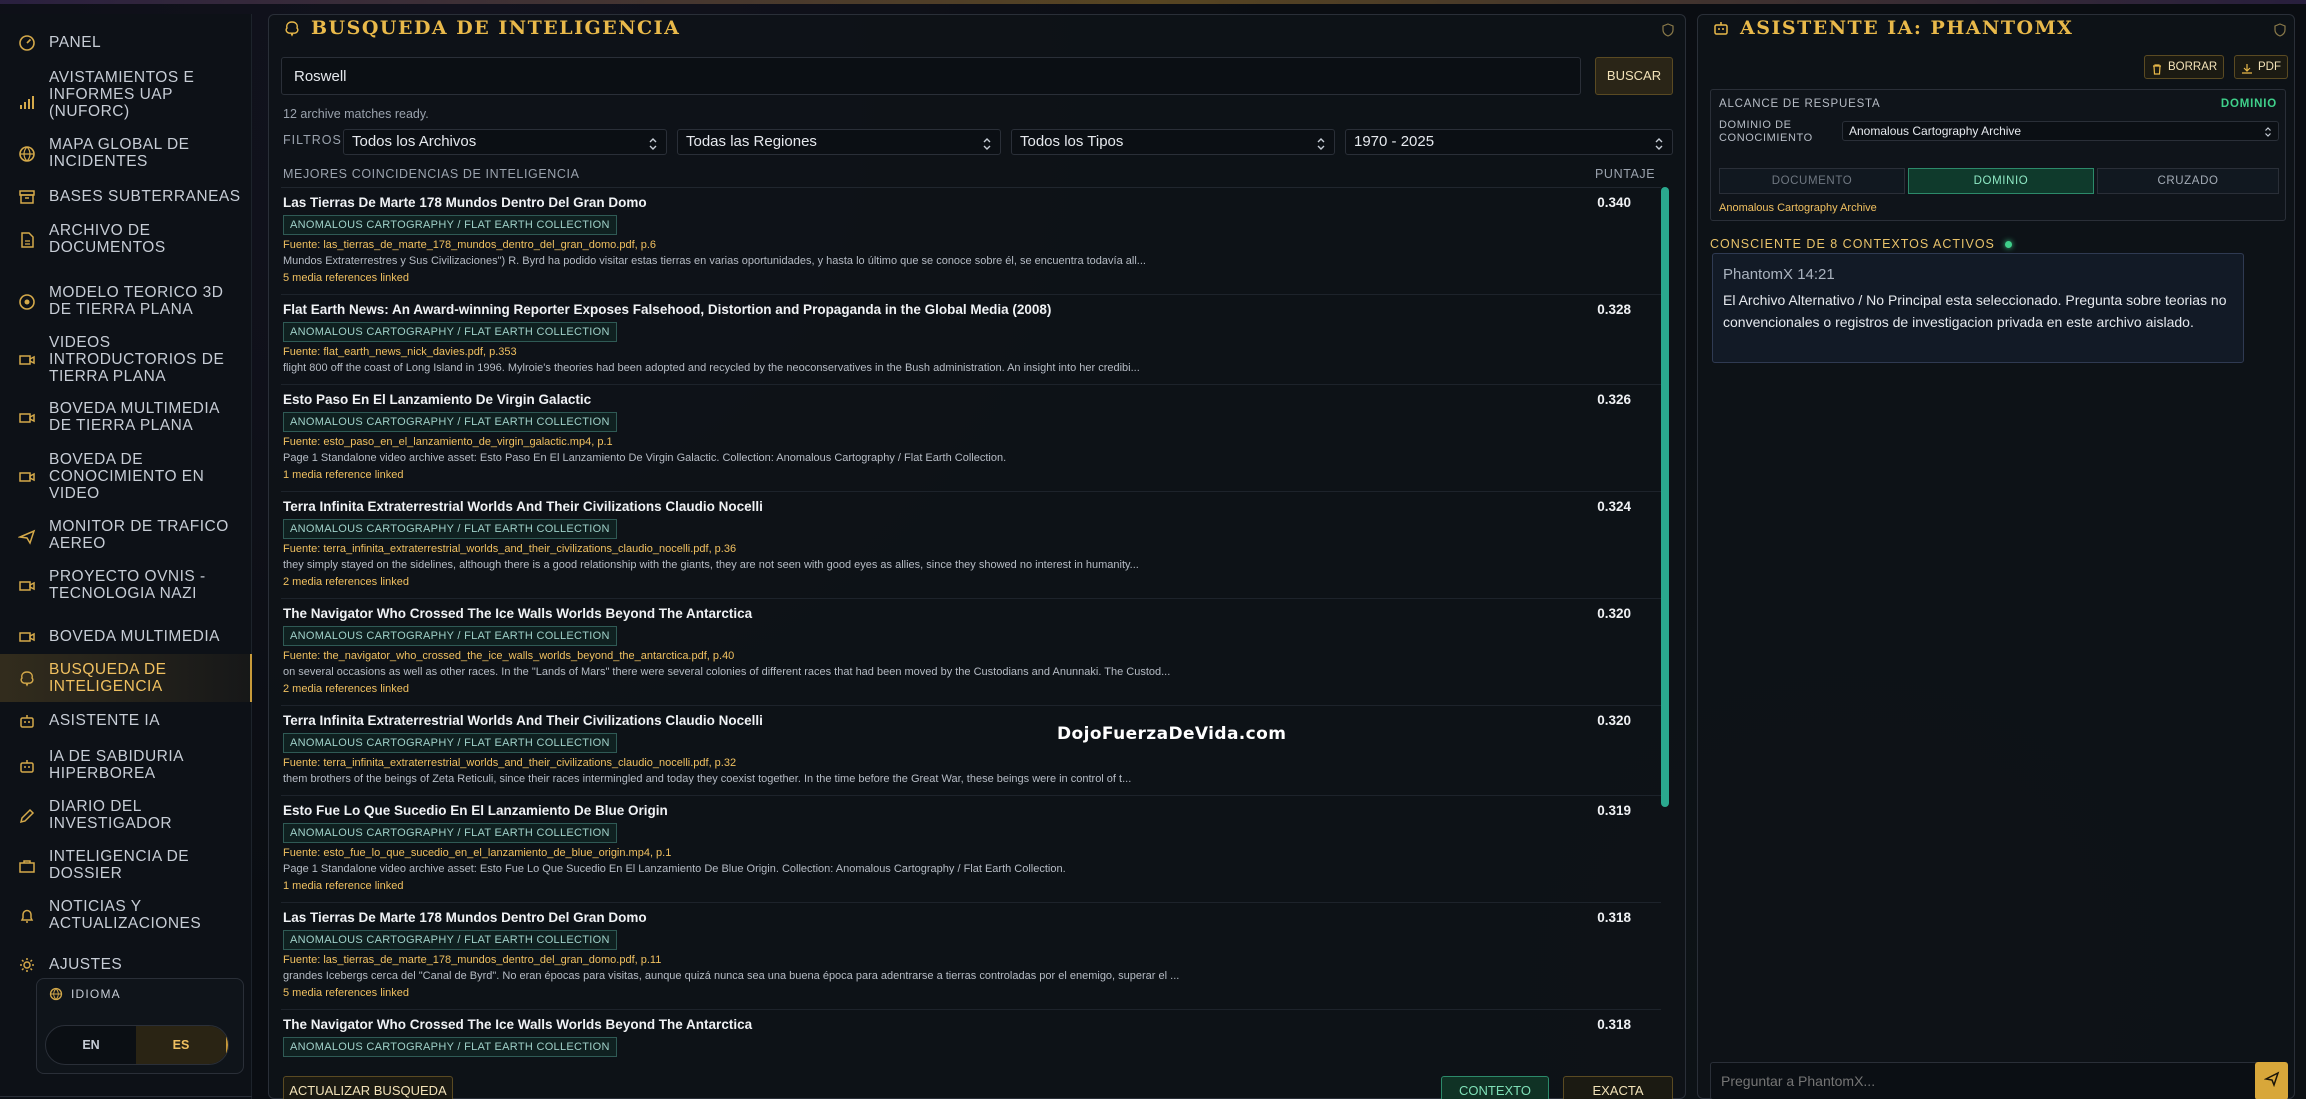 The height and width of the screenshot is (1099, 2306). I want to click on sidebar-item-uap-reports: AVISTAMIENTOS E INFORMES UAP (NUFORC), so click(126, 94).